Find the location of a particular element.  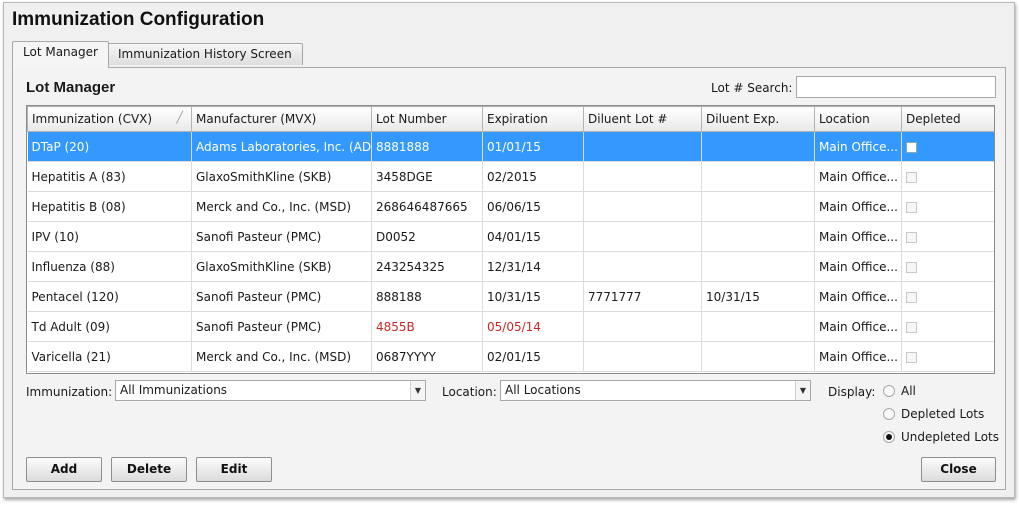

display-option-all: All is located at coordinates (899, 391).